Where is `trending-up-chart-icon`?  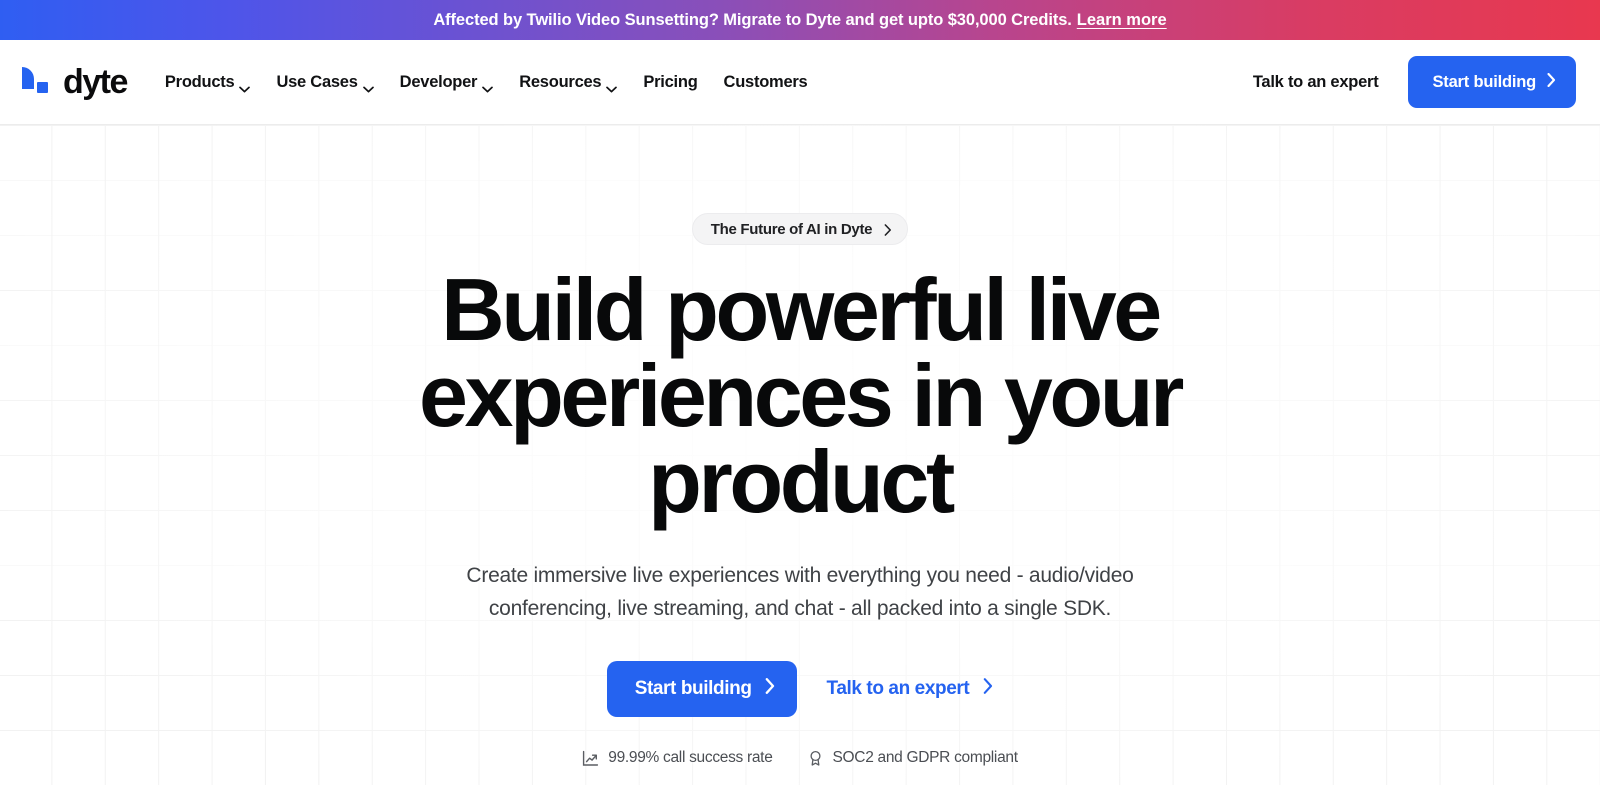
trending-up-chart-icon is located at coordinates (590, 758).